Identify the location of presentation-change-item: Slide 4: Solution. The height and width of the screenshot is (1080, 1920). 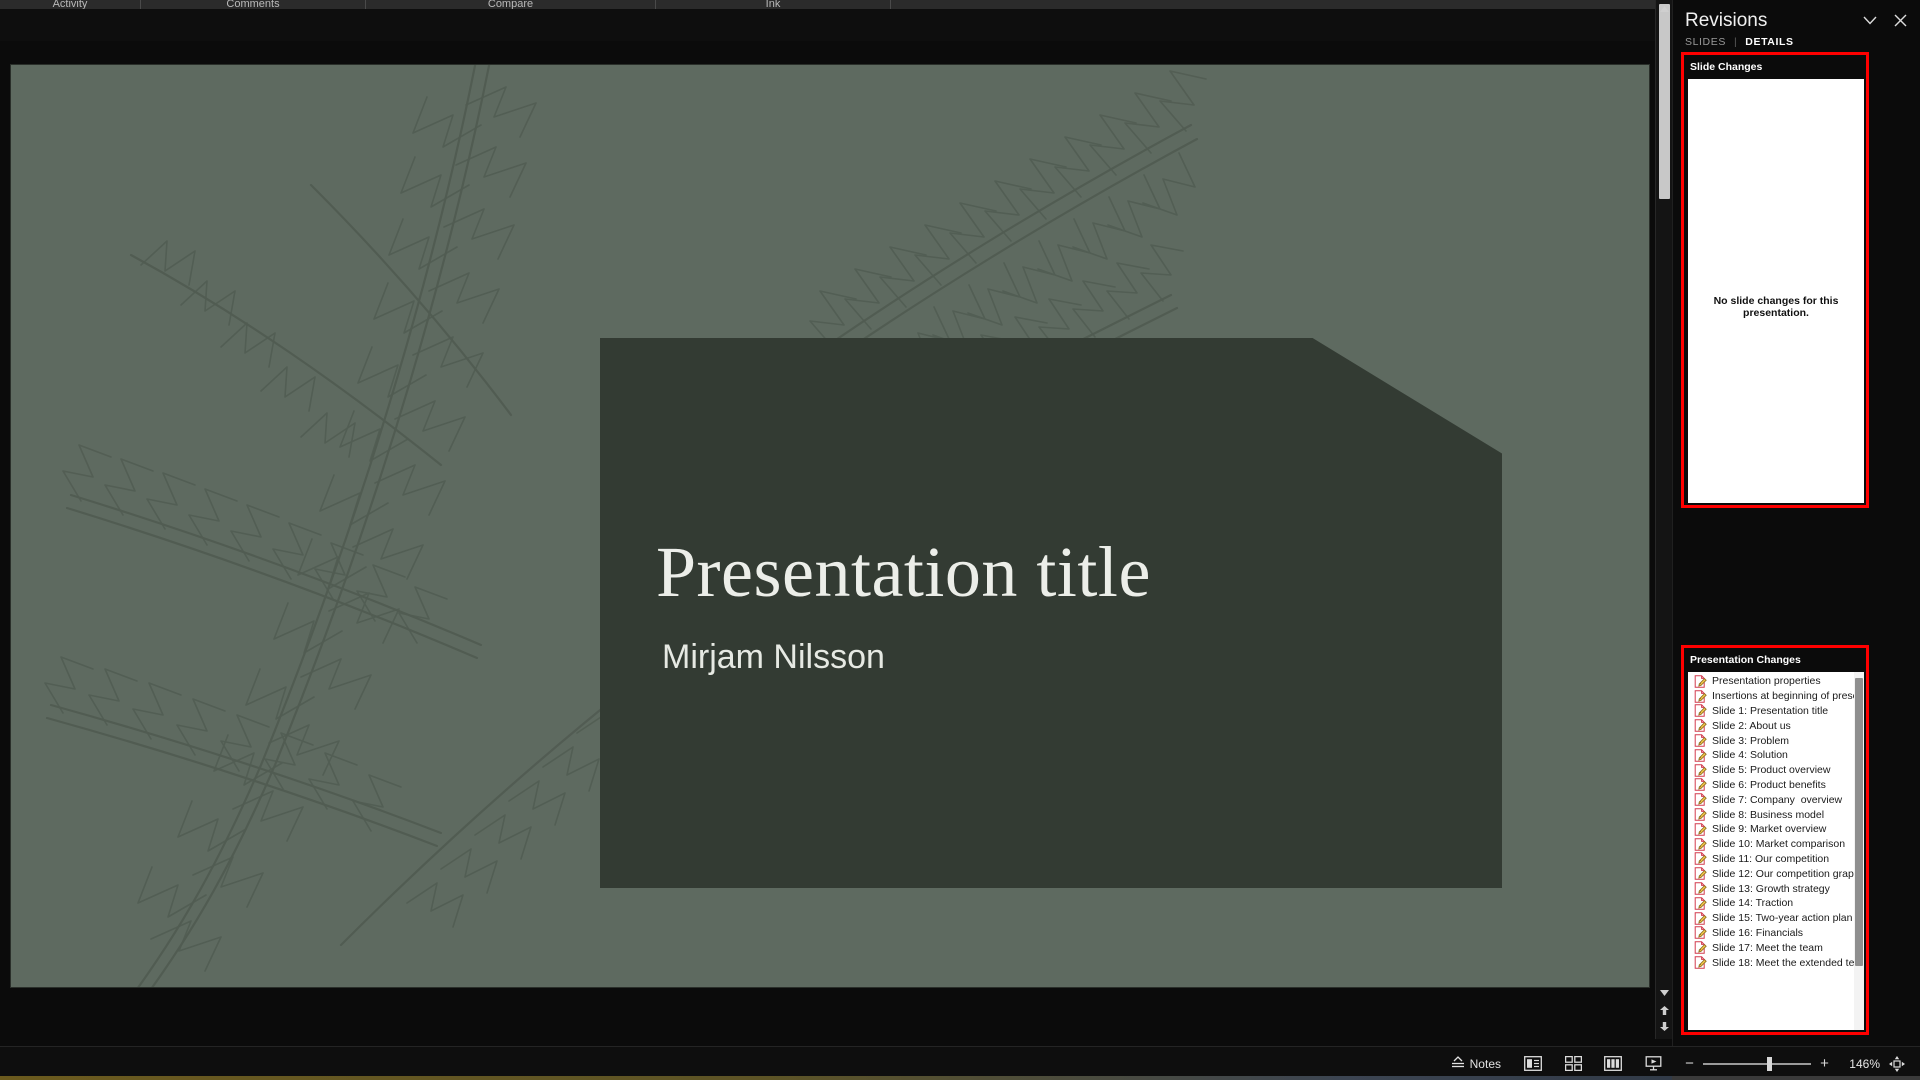
(1771, 755).